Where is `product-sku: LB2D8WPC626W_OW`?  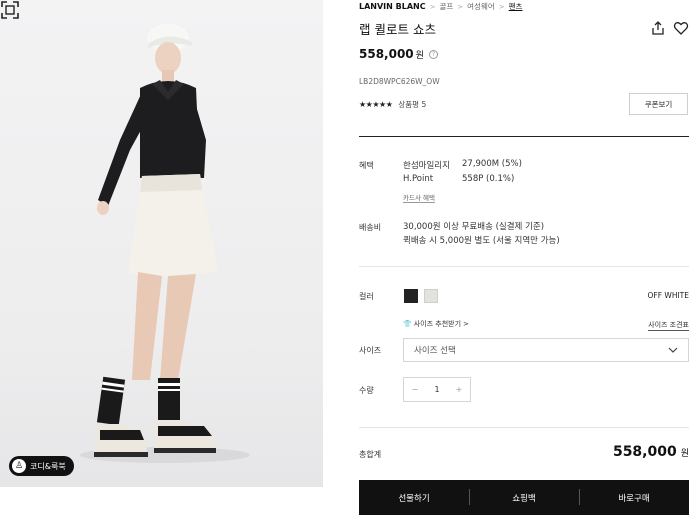
product-sku: LB2D8WPC626W_OW is located at coordinates (399, 81).